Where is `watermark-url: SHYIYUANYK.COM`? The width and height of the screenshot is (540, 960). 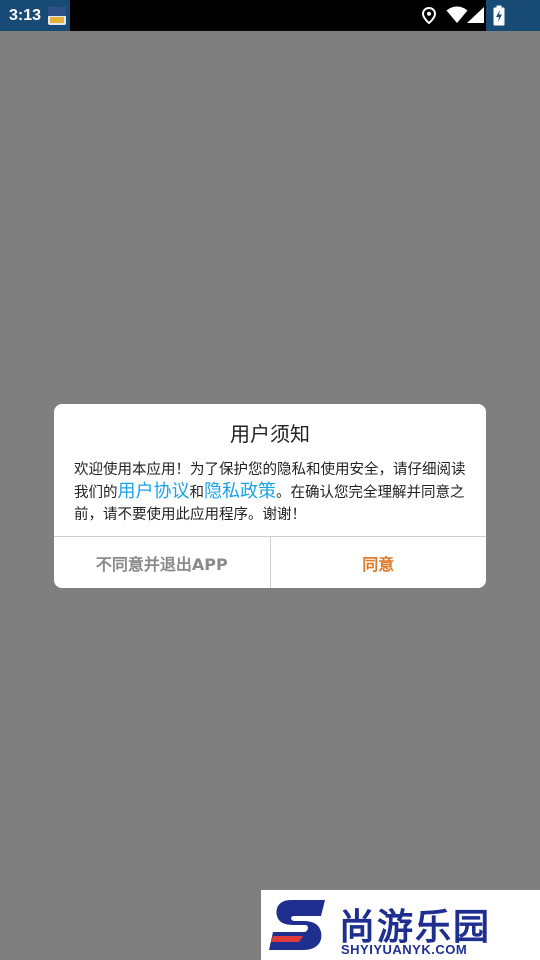 watermark-url: SHYIYUANYK.COM is located at coordinates (404, 949).